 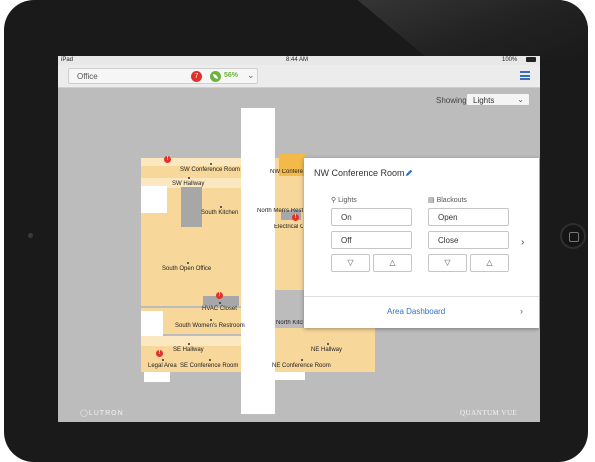 What do you see at coordinates (106, 413) in the screenshot?
I see `brand-text: LUTRON` at bounding box center [106, 413].